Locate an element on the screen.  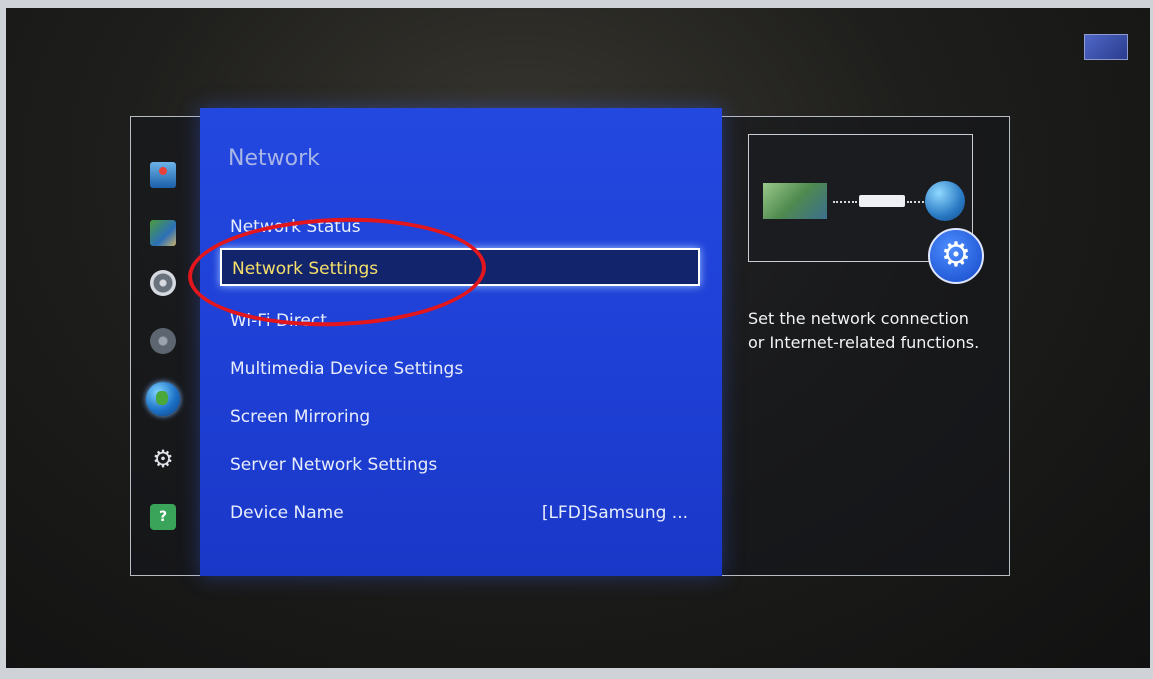
support-question-icon: ? is located at coordinates (163, 517).